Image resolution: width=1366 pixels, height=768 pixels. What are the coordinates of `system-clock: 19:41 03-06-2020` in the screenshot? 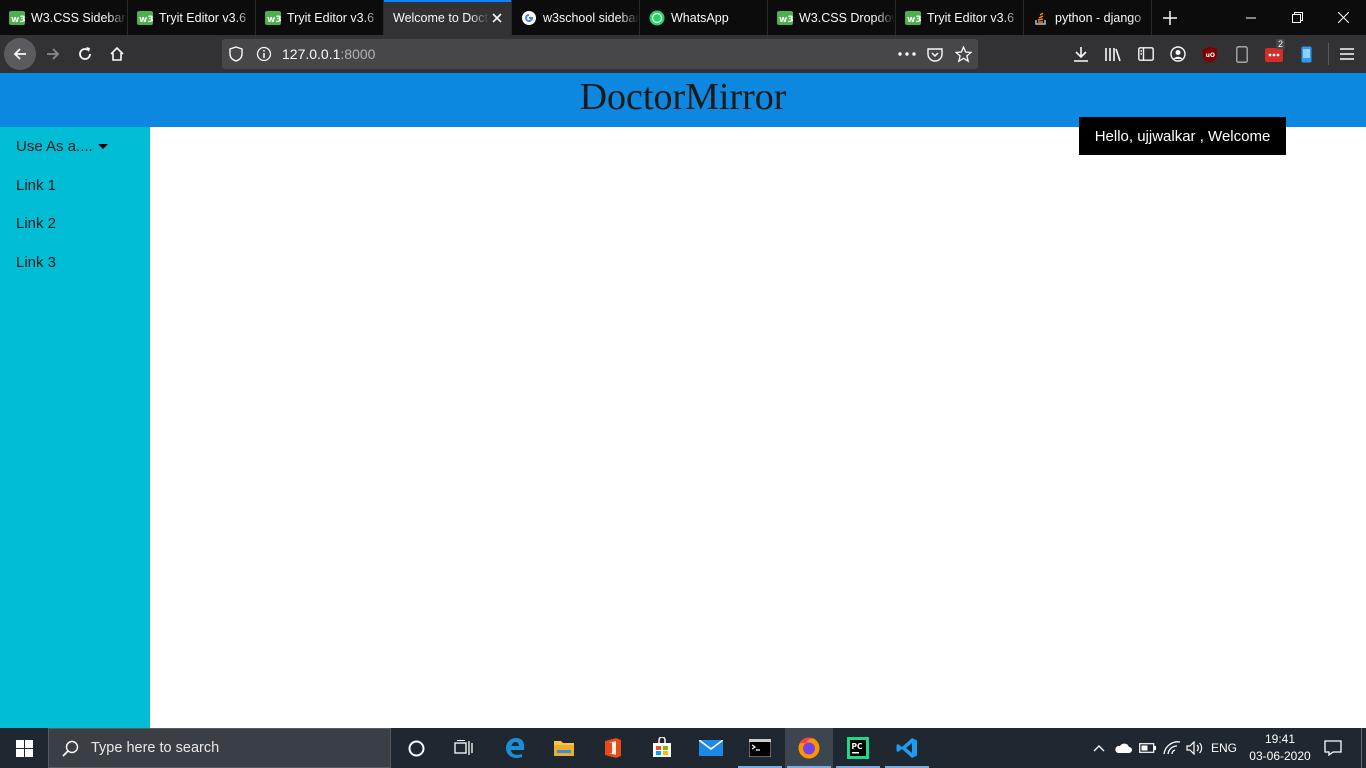 It's located at (1280, 748).